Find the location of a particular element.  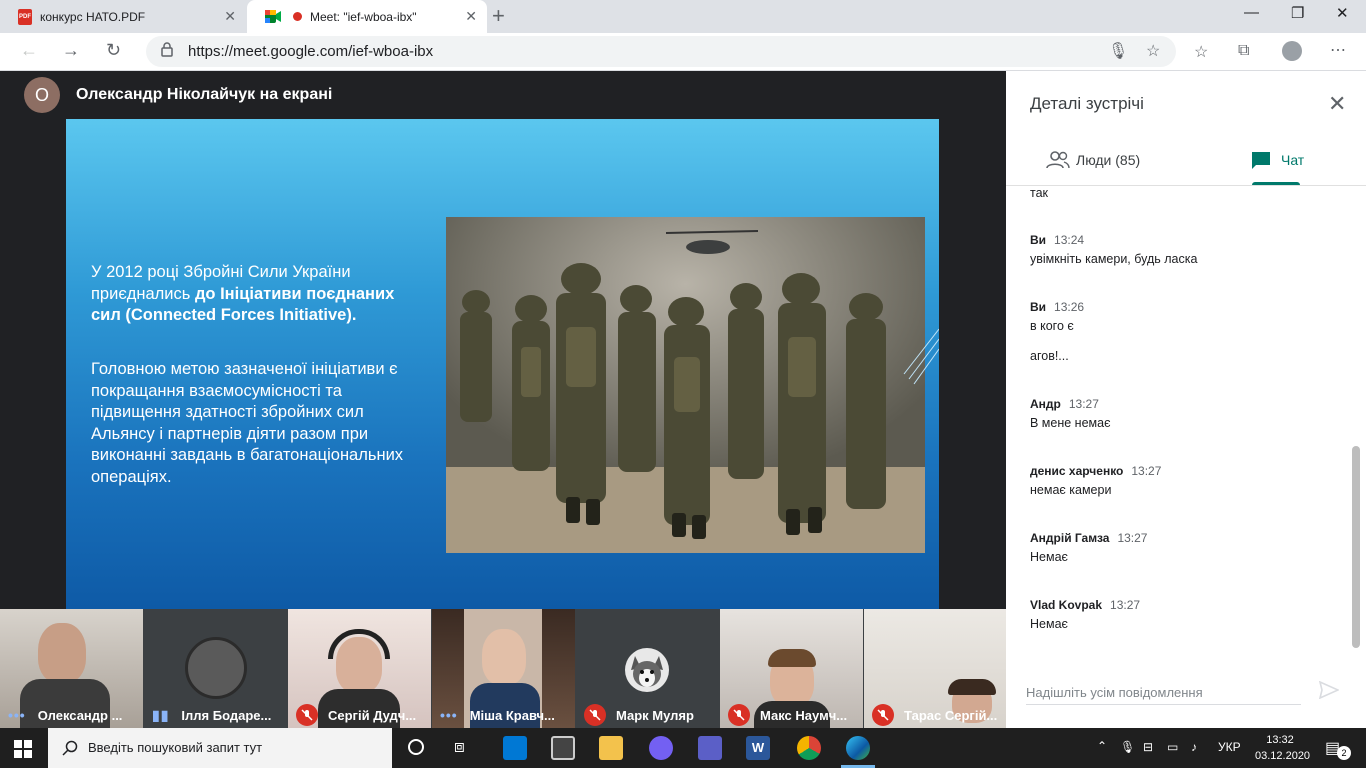

new-tab-button: + is located at coordinates (498, 16).